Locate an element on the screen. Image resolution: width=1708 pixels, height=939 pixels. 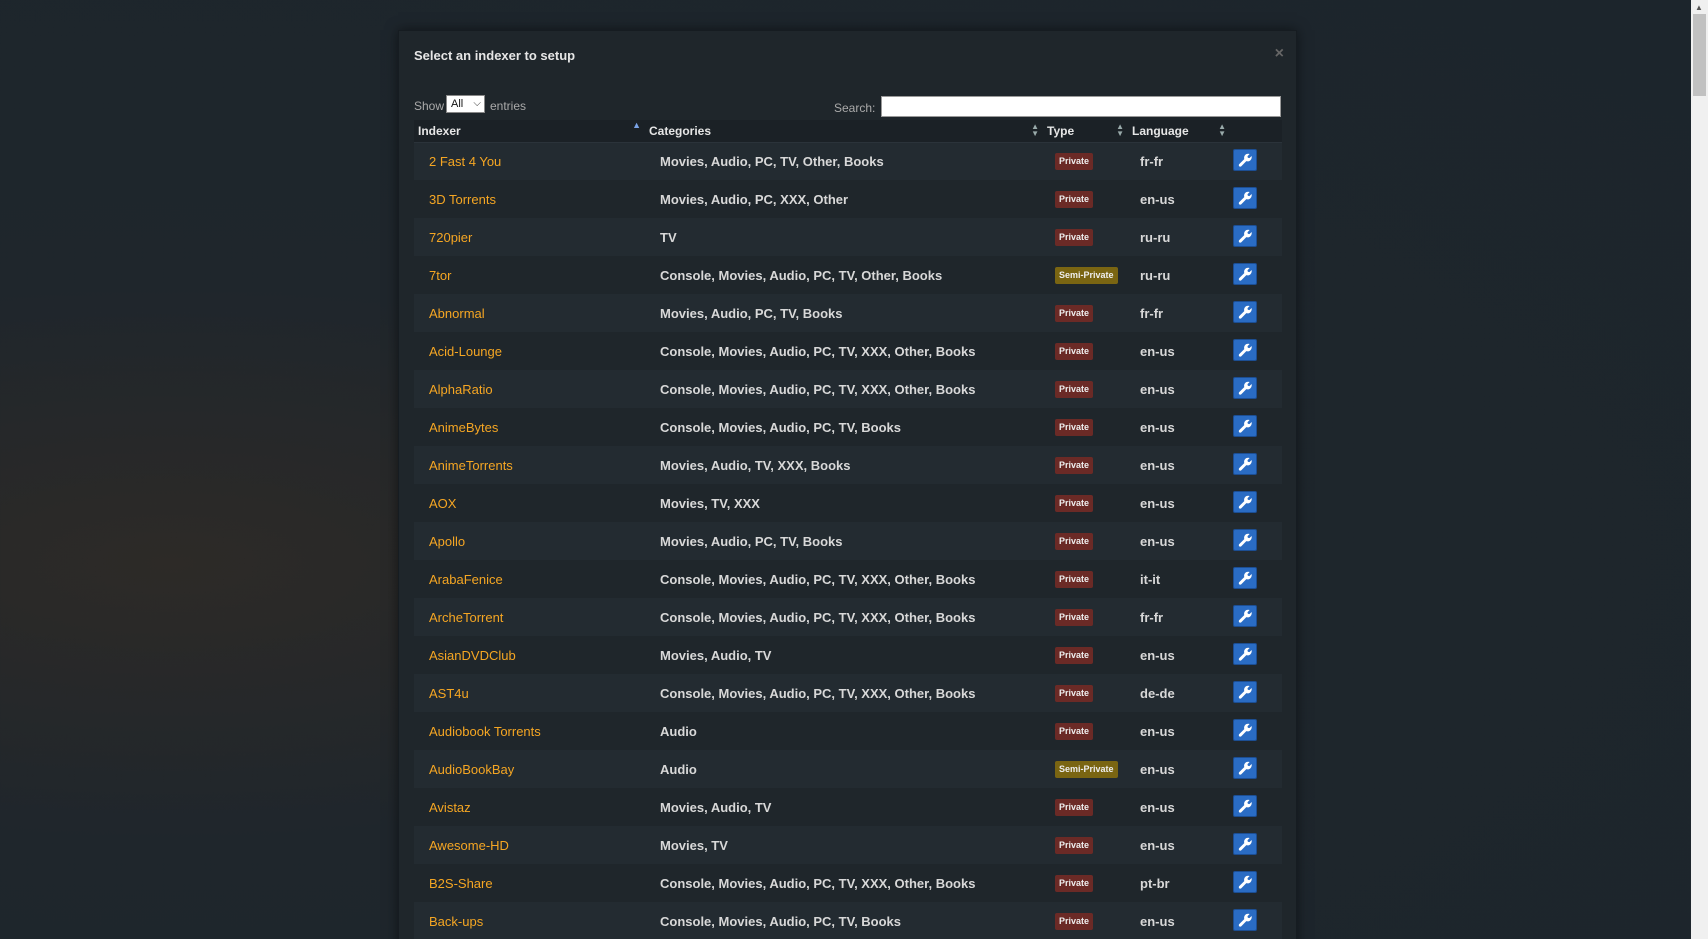
indexer-name-link: AnimeBytes is located at coordinates (529, 427).